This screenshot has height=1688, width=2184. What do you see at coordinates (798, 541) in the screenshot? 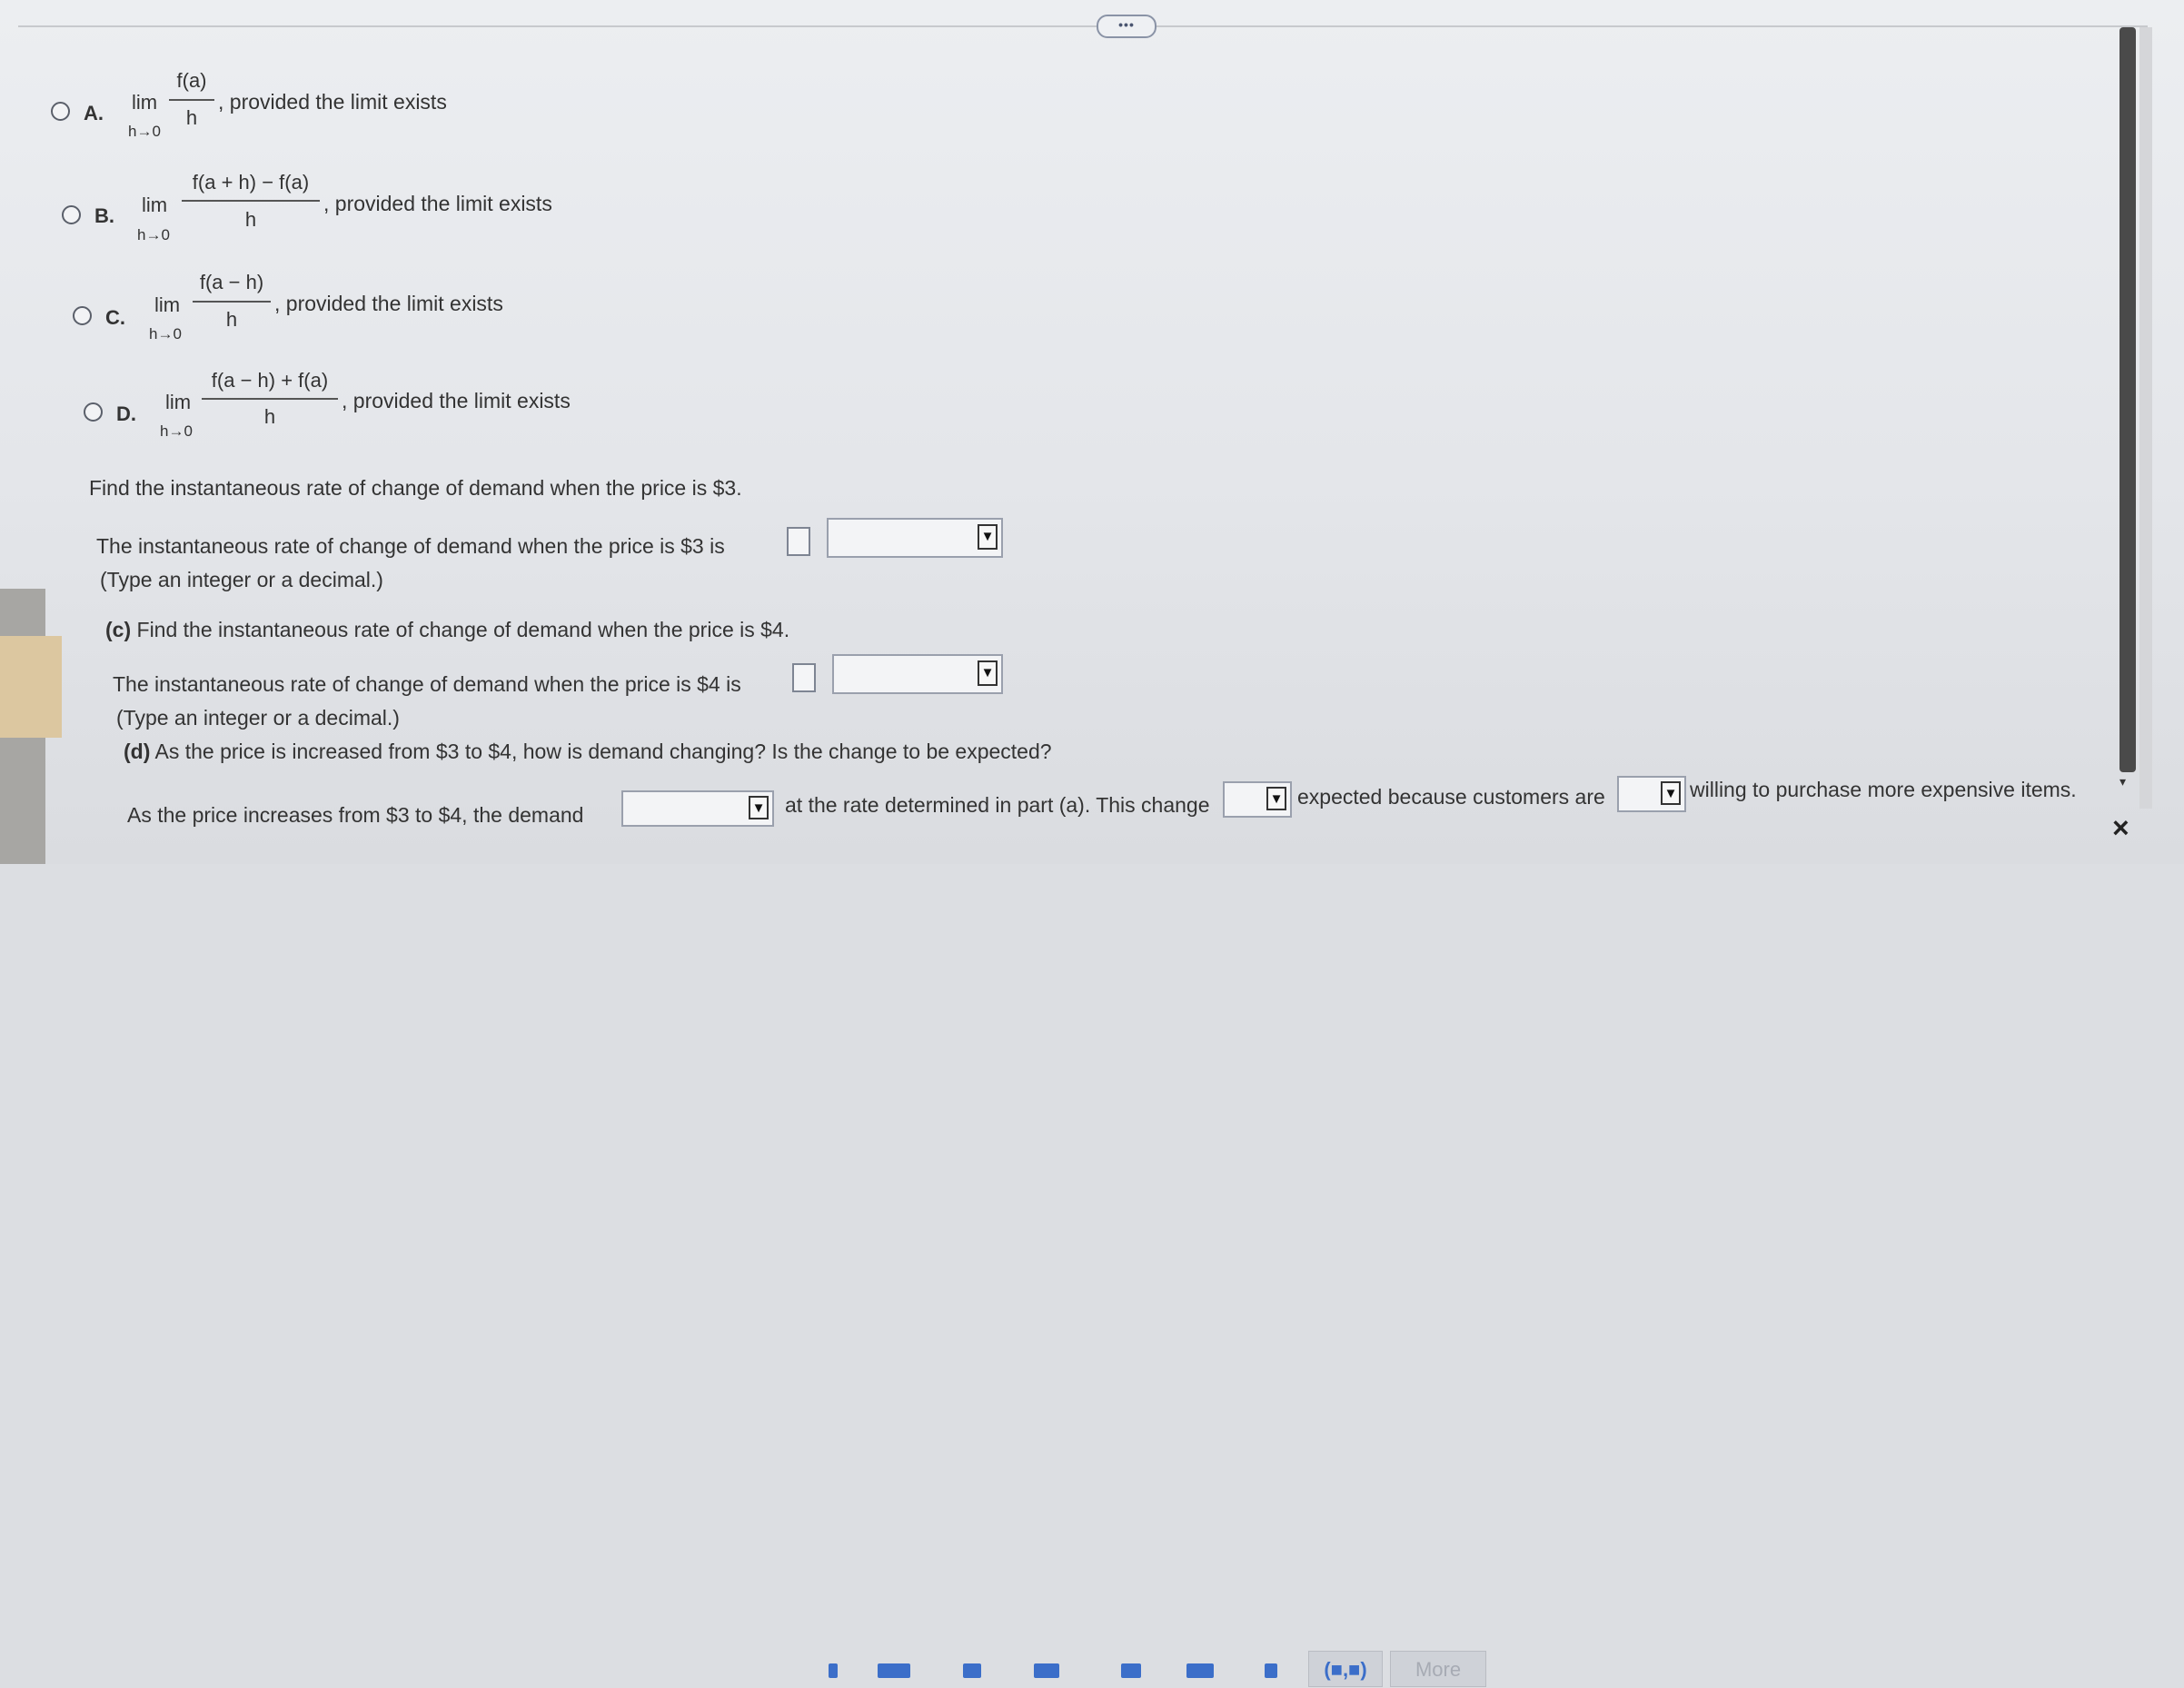
I see `part-b-answer-input` at bounding box center [798, 541].